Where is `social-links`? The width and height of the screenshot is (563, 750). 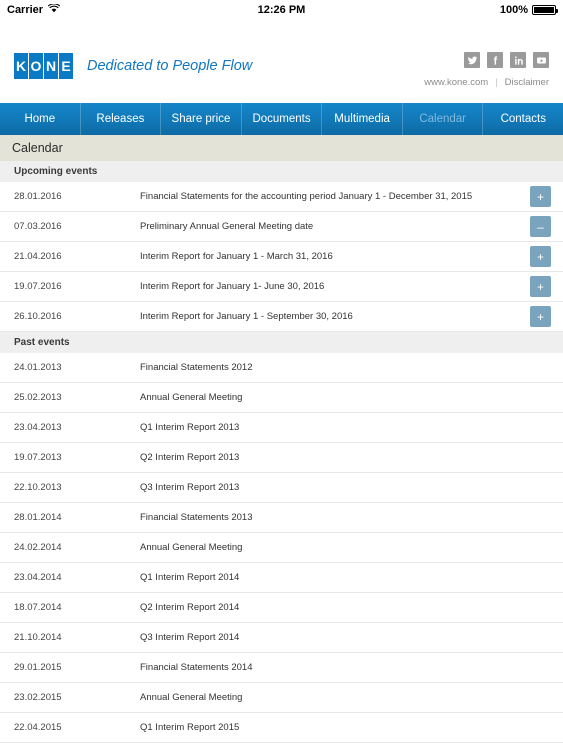
social-links is located at coordinates (506, 60).